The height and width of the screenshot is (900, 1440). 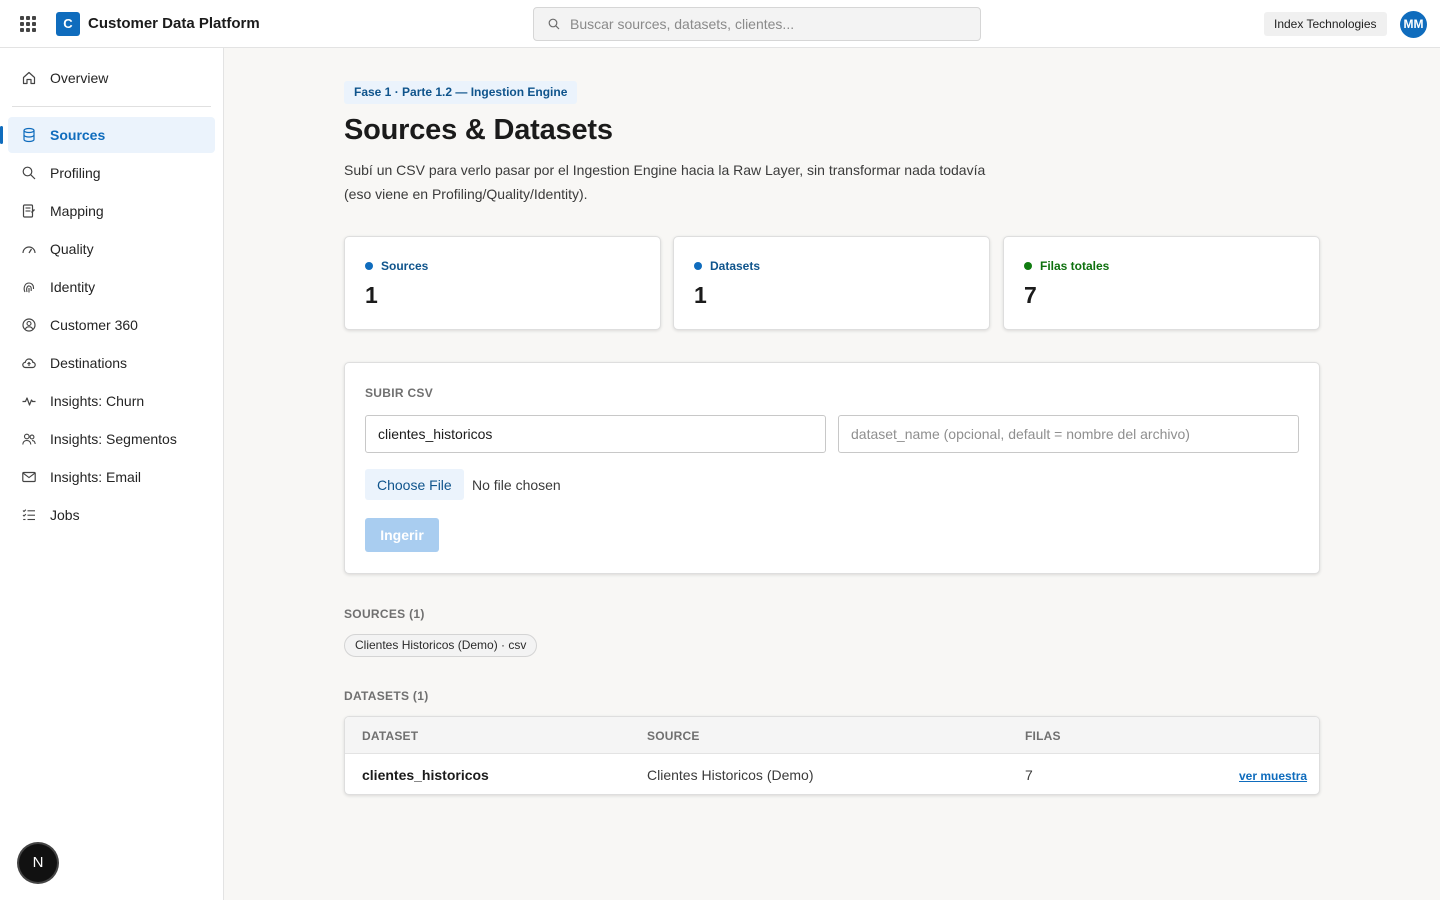 I want to click on column-header-source: SOURCE, so click(x=673, y=736).